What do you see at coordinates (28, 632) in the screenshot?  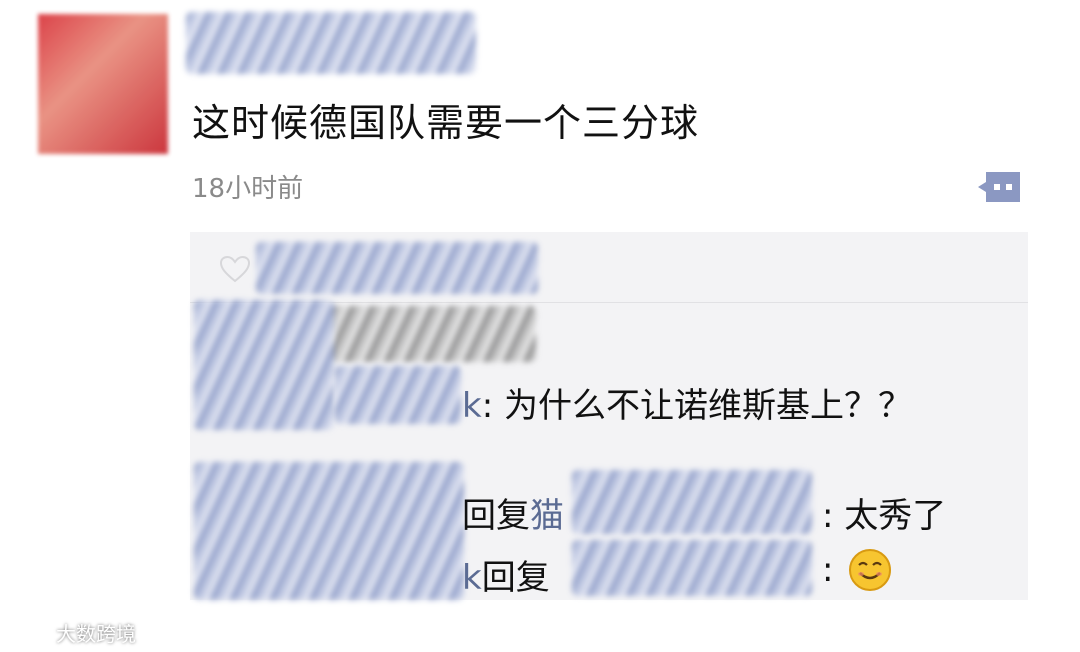 I see `weibo-logo-icon` at bounding box center [28, 632].